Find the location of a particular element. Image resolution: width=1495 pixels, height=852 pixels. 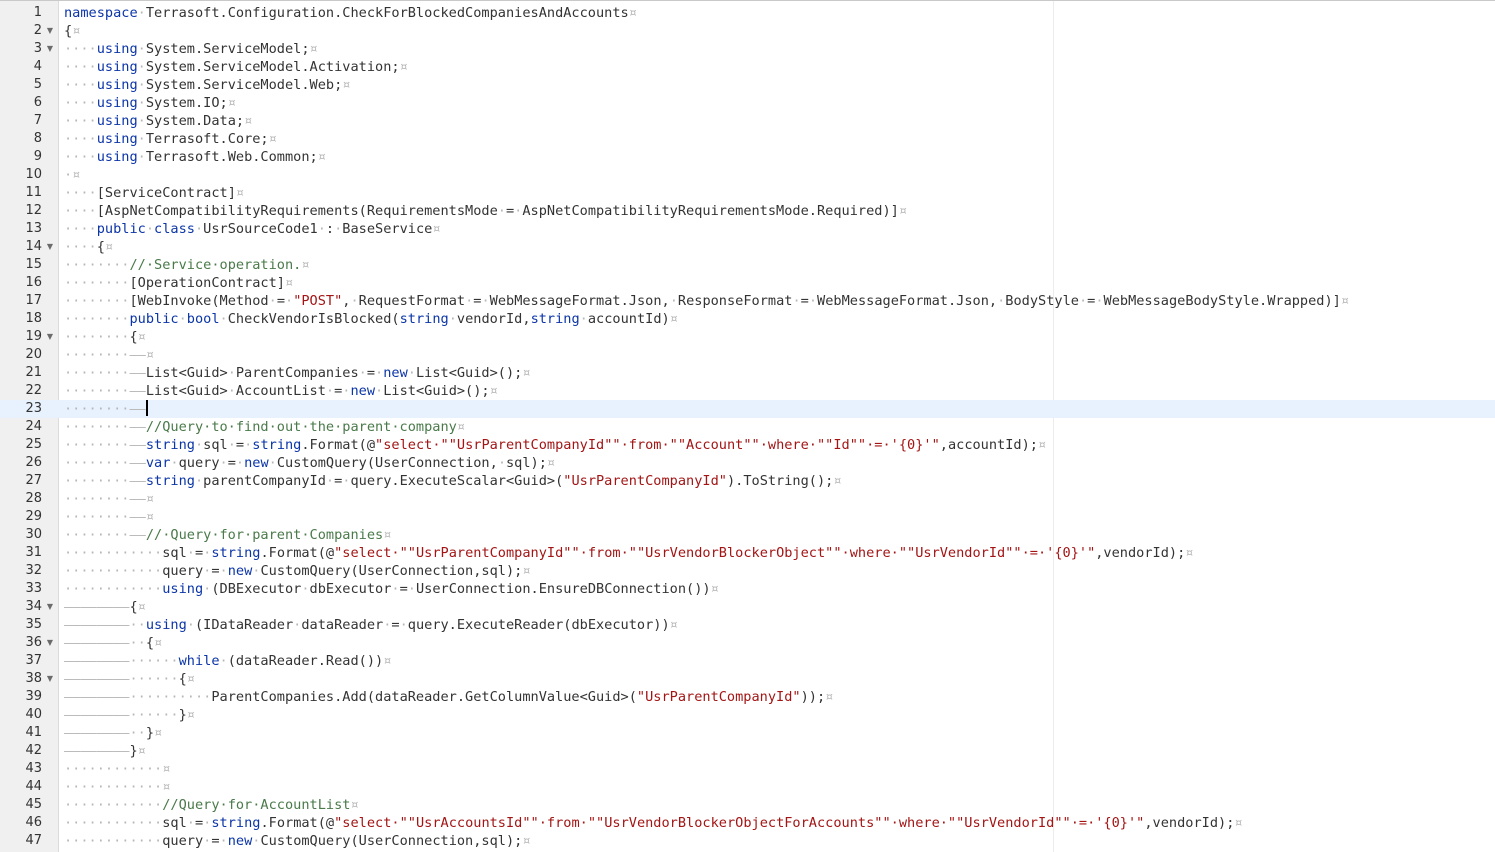

code-line: 40 ————————······}¤ is located at coordinates (747, 715).